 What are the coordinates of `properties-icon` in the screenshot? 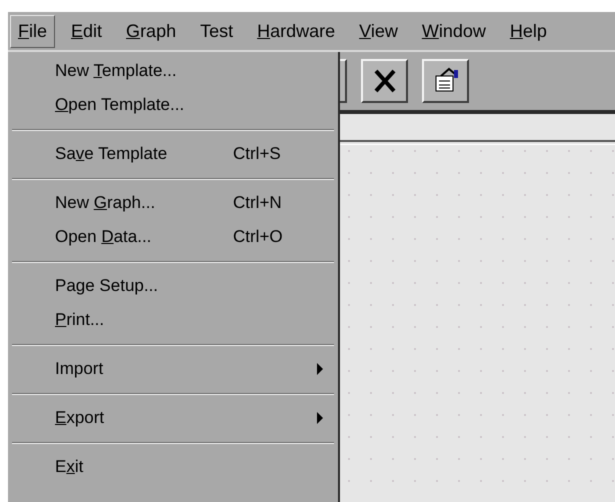 It's located at (445, 81).